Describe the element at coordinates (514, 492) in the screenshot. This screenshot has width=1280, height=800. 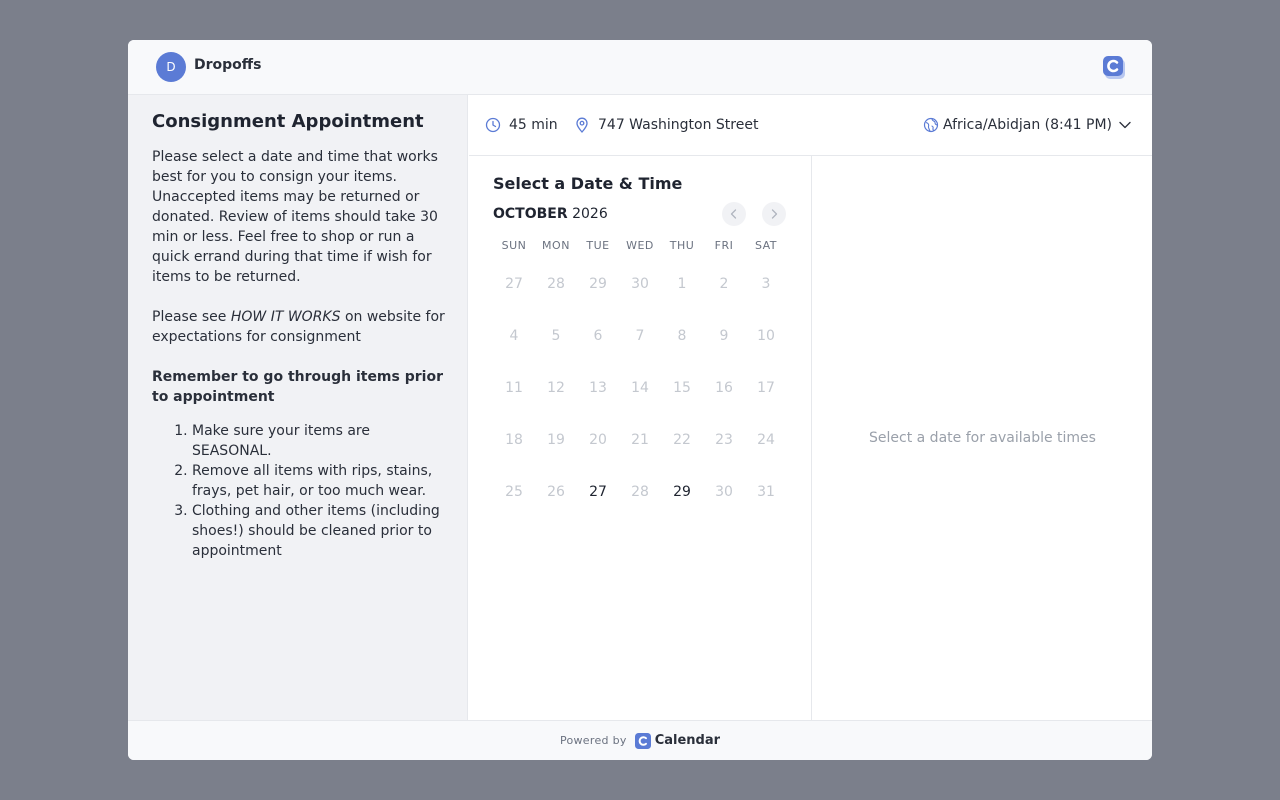
I see `calendar-day: 25` at that location.